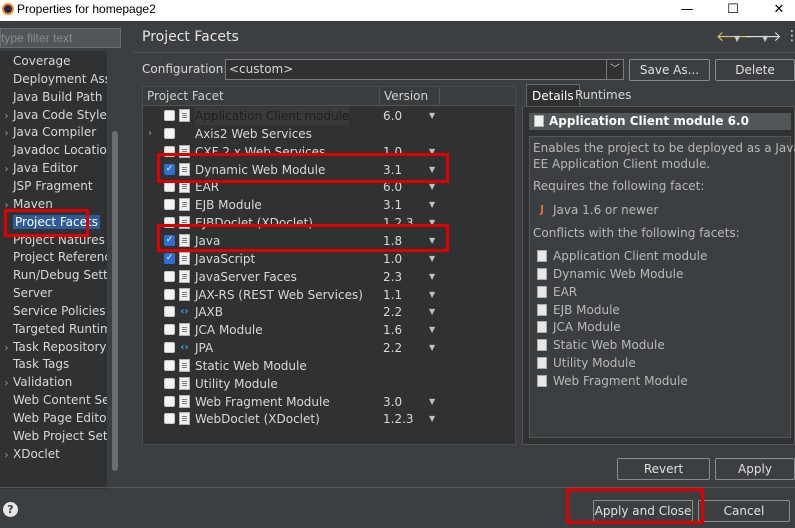 This screenshot has height=528, width=795. Describe the element at coordinates (329, 259) in the screenshot. I see `facet-row-javascript: ✓ JavaScript 1.0 ▼` at that location.